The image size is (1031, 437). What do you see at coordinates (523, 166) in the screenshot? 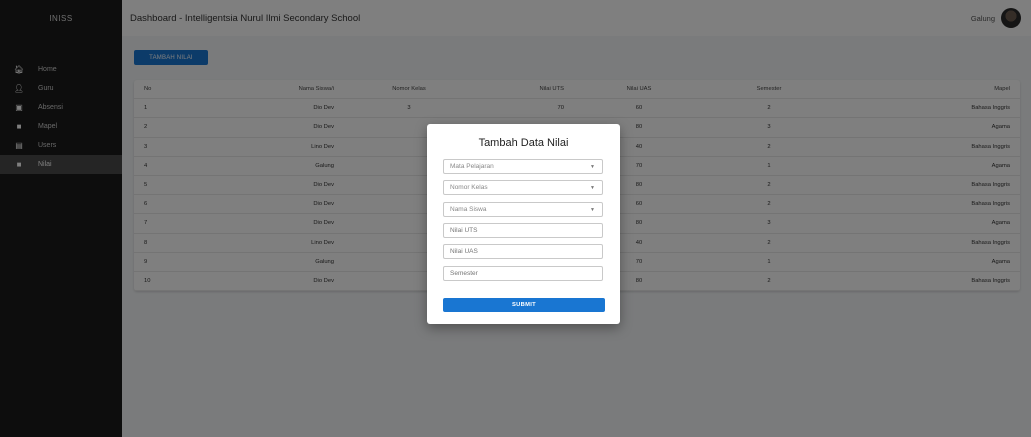
I see `subject-select: Mata Pelajaran ▼` at bounding box center [523, 166].